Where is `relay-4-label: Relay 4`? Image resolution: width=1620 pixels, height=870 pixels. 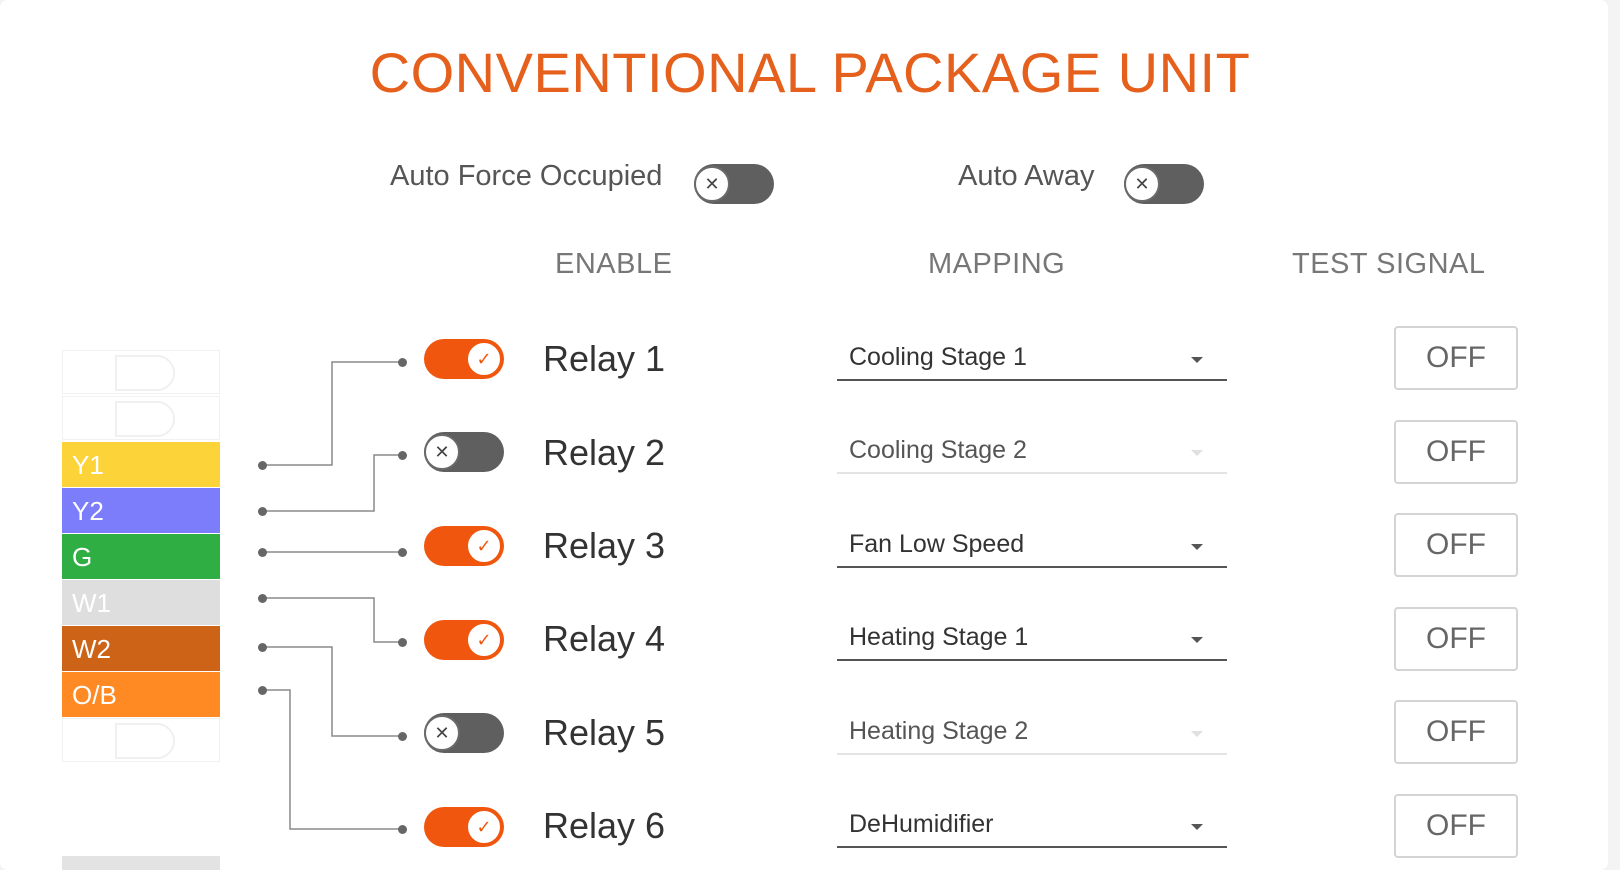 relay-4-label: Relay 4 is located at coordinates (604, 638).